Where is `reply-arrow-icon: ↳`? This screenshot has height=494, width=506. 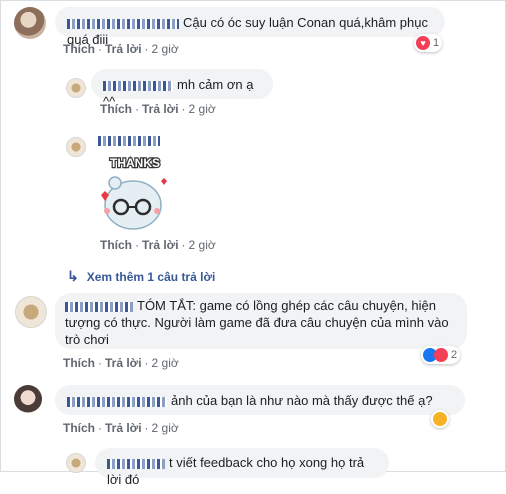
reply-arrow-icon: ↳ is located at coordinates (73, 276).